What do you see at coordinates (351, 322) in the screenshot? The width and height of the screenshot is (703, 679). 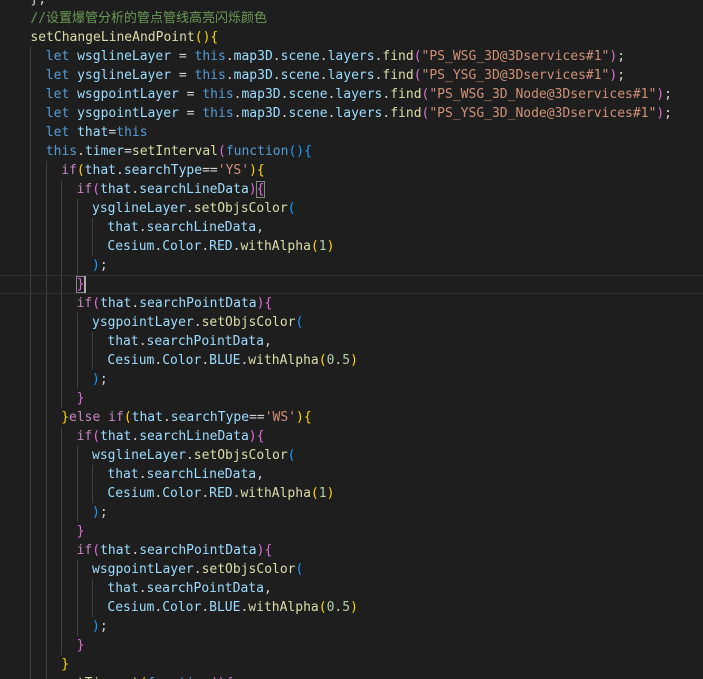 I see `code-line: ysgpointLayer.setObjsColor(` at bounding box center [351, 322].